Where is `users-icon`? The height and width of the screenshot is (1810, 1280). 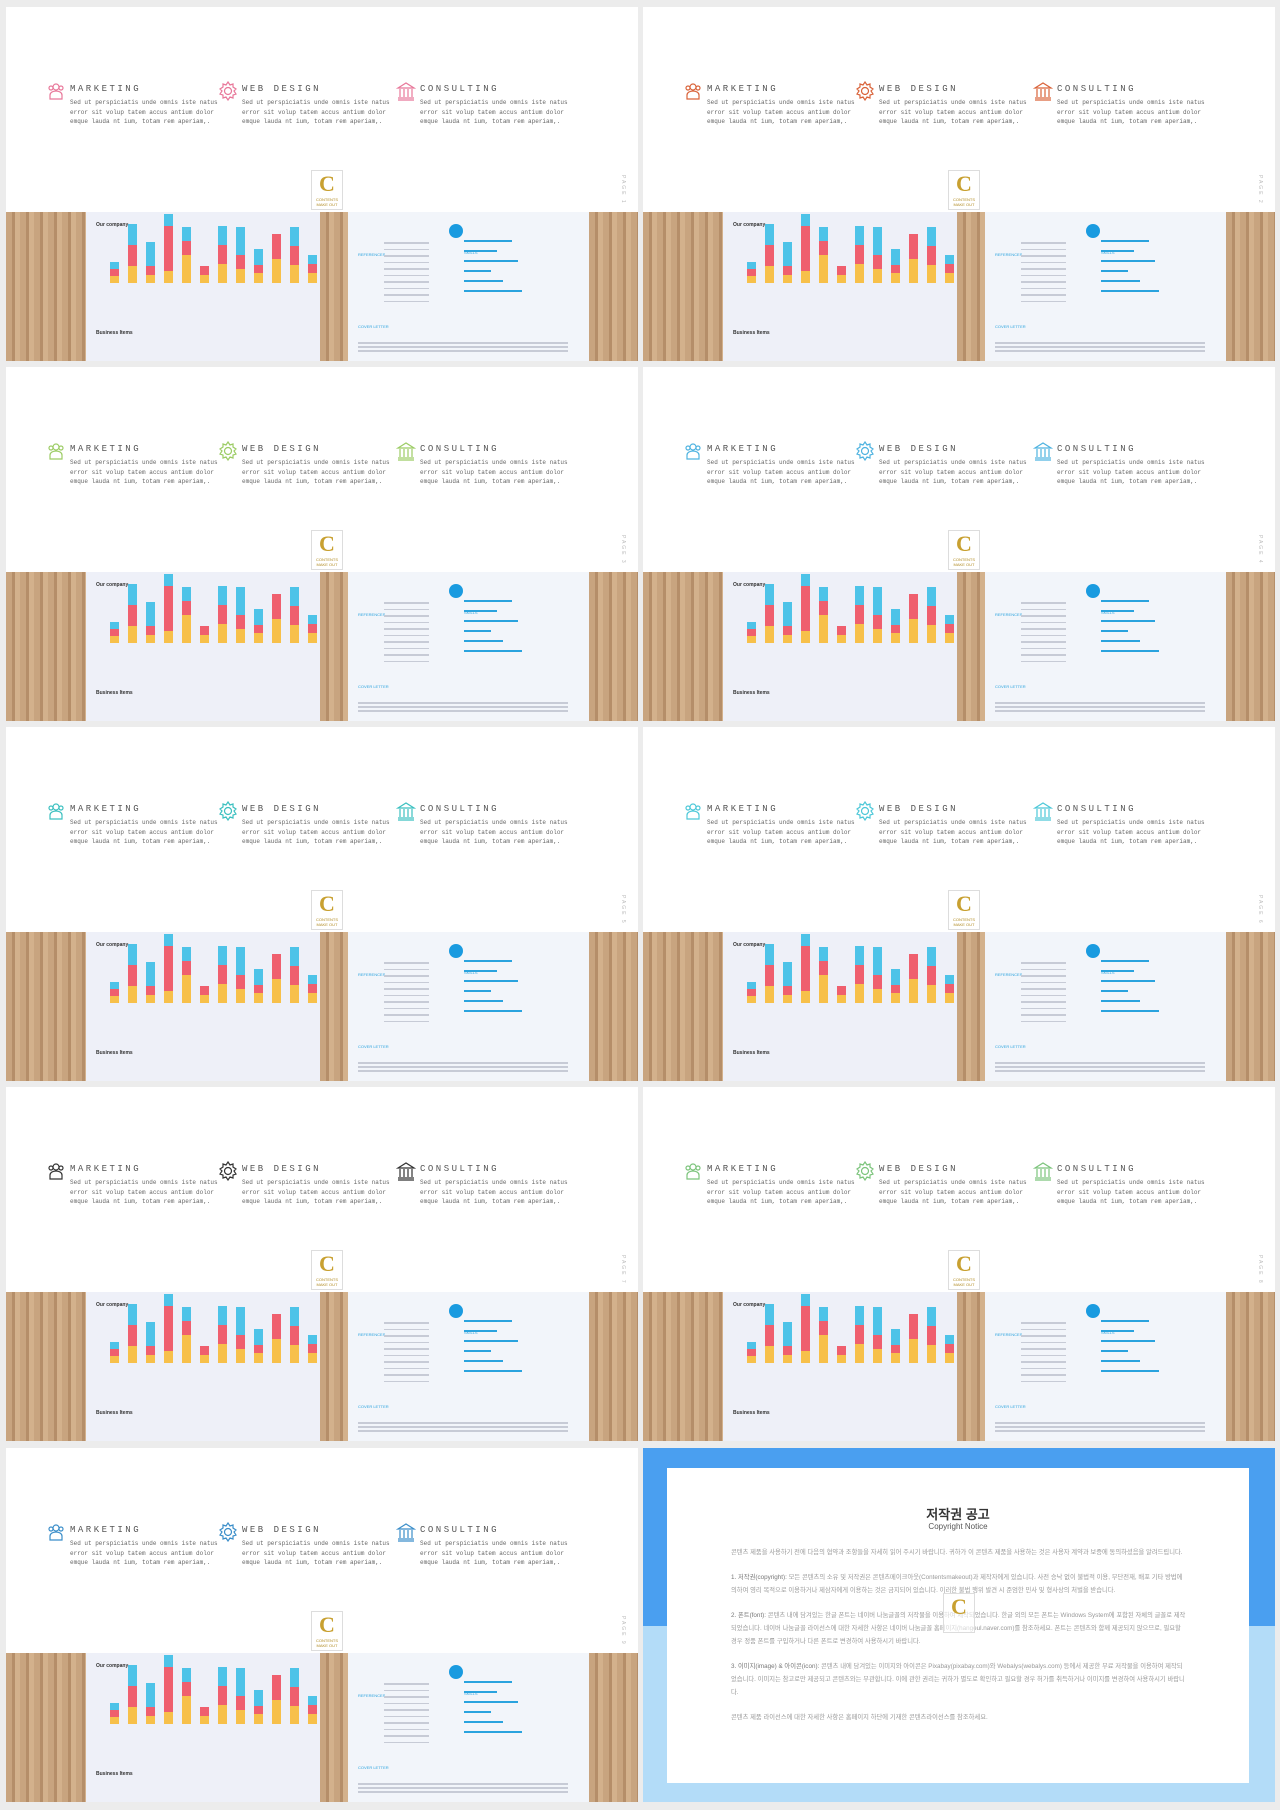
users-icon is located at coordinates (56, 91).